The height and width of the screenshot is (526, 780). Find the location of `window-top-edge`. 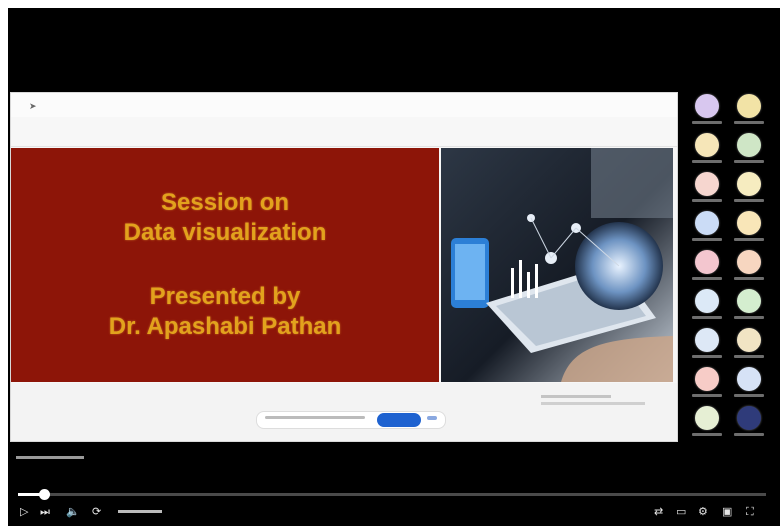

window-top-edge is located at coordinates (390, 4).